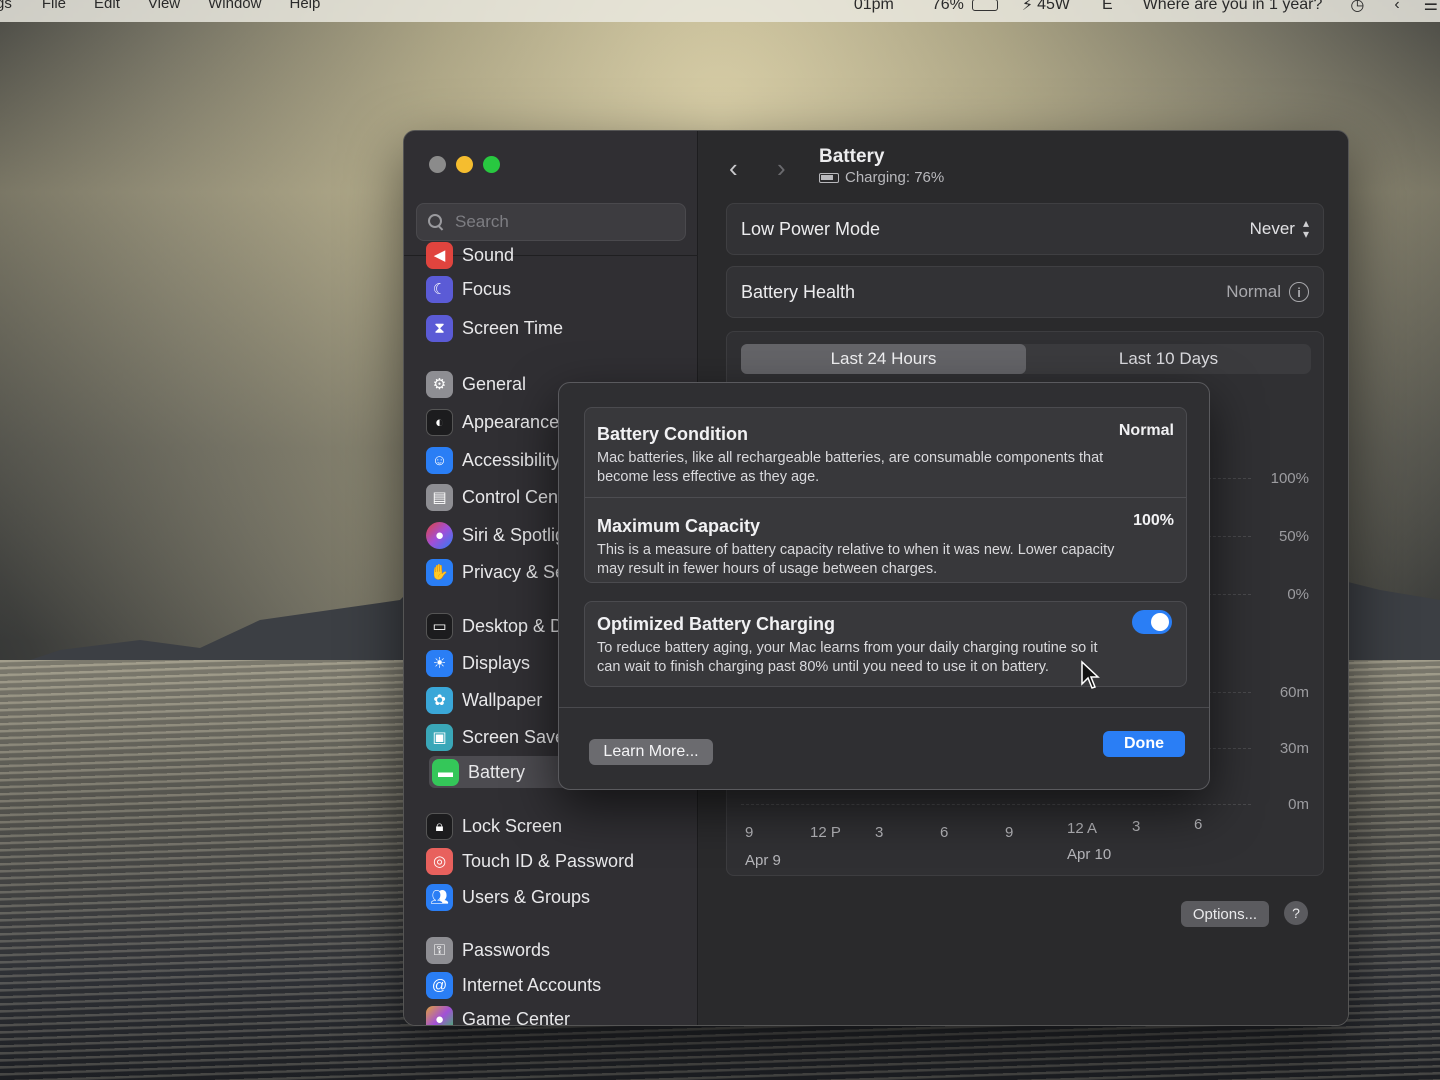 The height and width of the screenshot is (1080, 1440). What do you see at coordinates (1299, 292) in the screenshot?
I see `info-icon: i` at bounding box center [1299, 292].